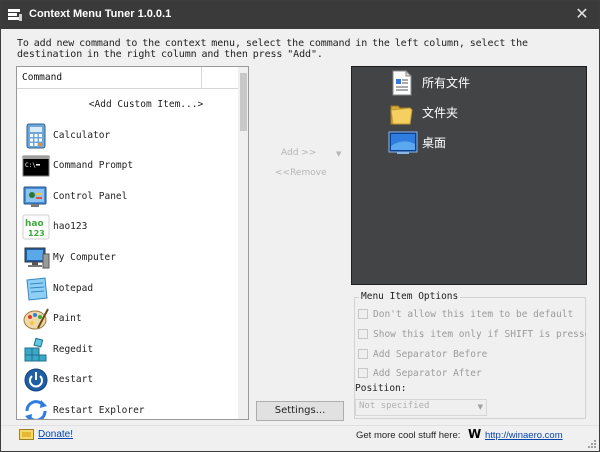 This screenshot has height=452, width=600. Describe the element at coordinates (26, 434) in the screenshot. I see `donate-icon` at that location.